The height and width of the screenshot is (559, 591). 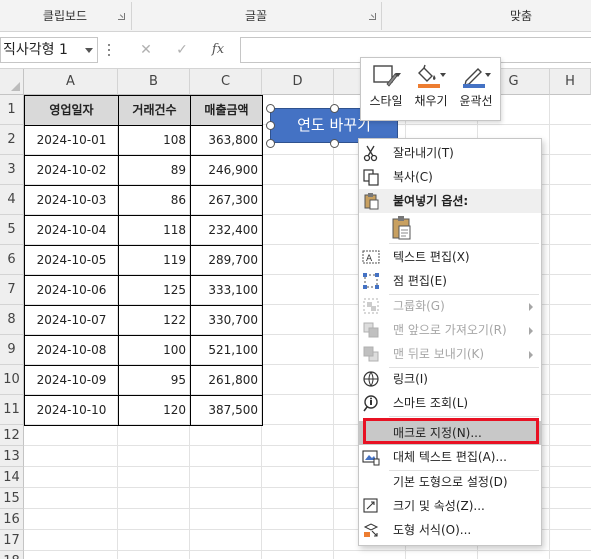 What do you see at coordinates (12, 456) in the screenshot?
I see `row-header-13: 13` at bounding box center [12, 456].